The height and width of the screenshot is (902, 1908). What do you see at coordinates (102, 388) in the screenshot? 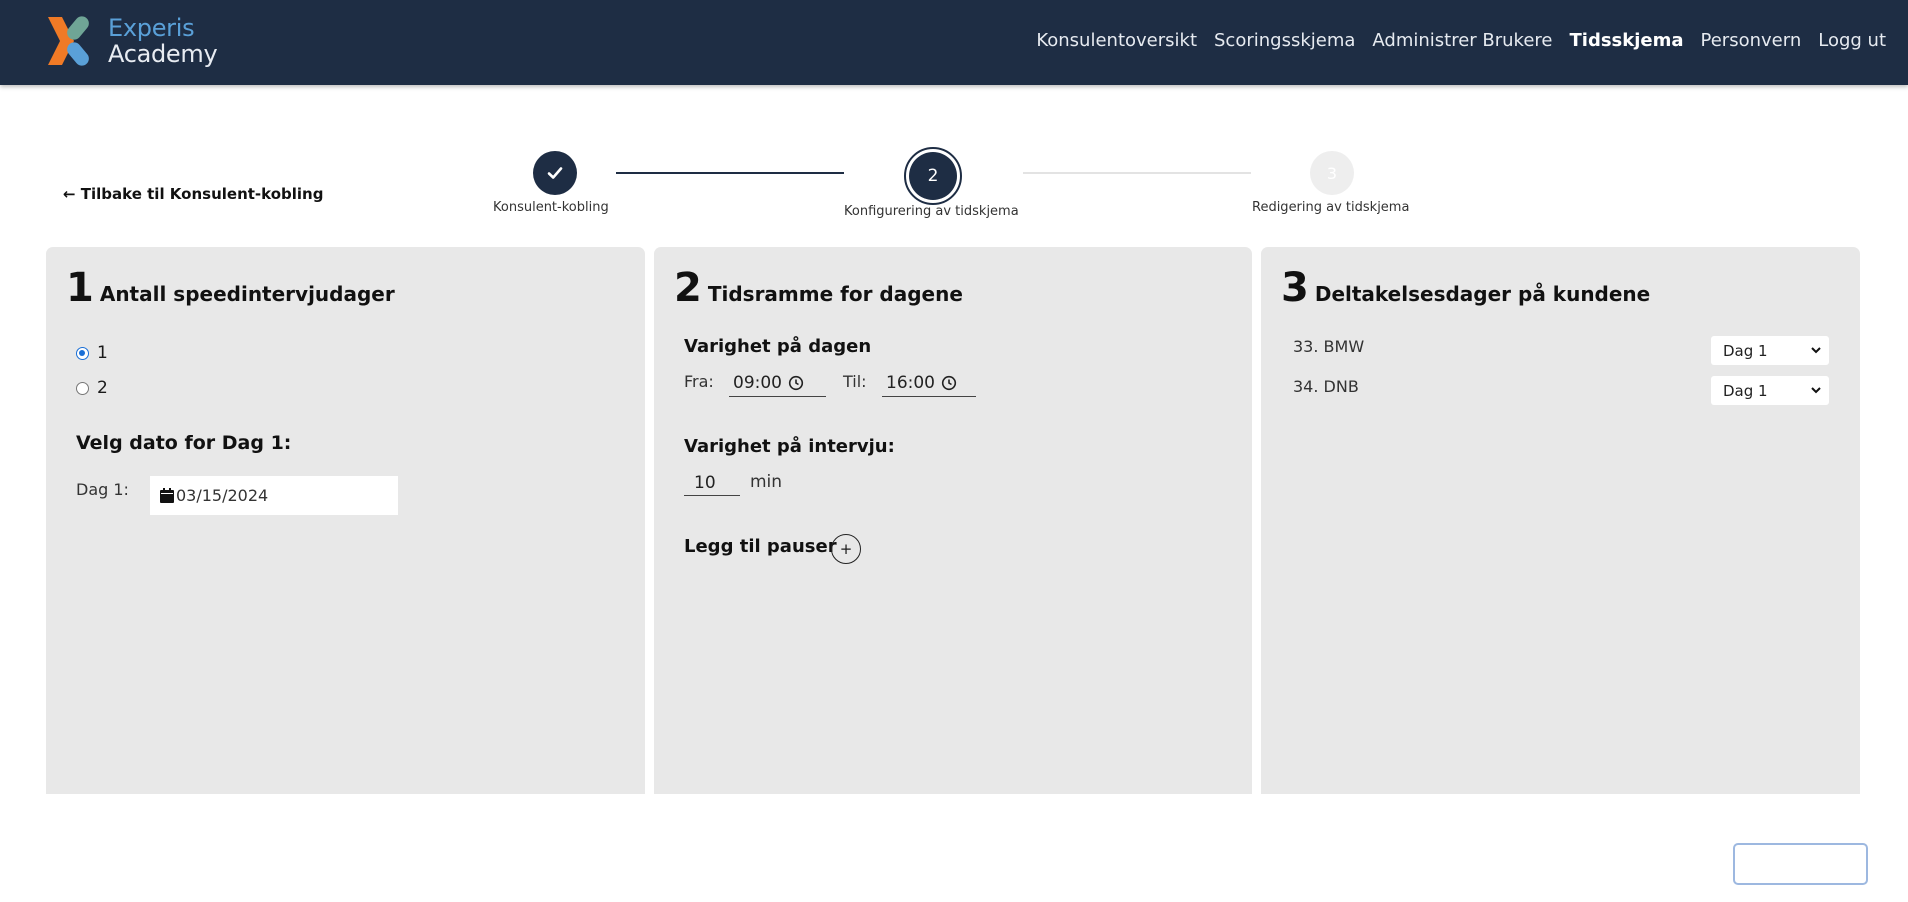
I see `radio-label-2: 2` at bounding box center [102, 388].